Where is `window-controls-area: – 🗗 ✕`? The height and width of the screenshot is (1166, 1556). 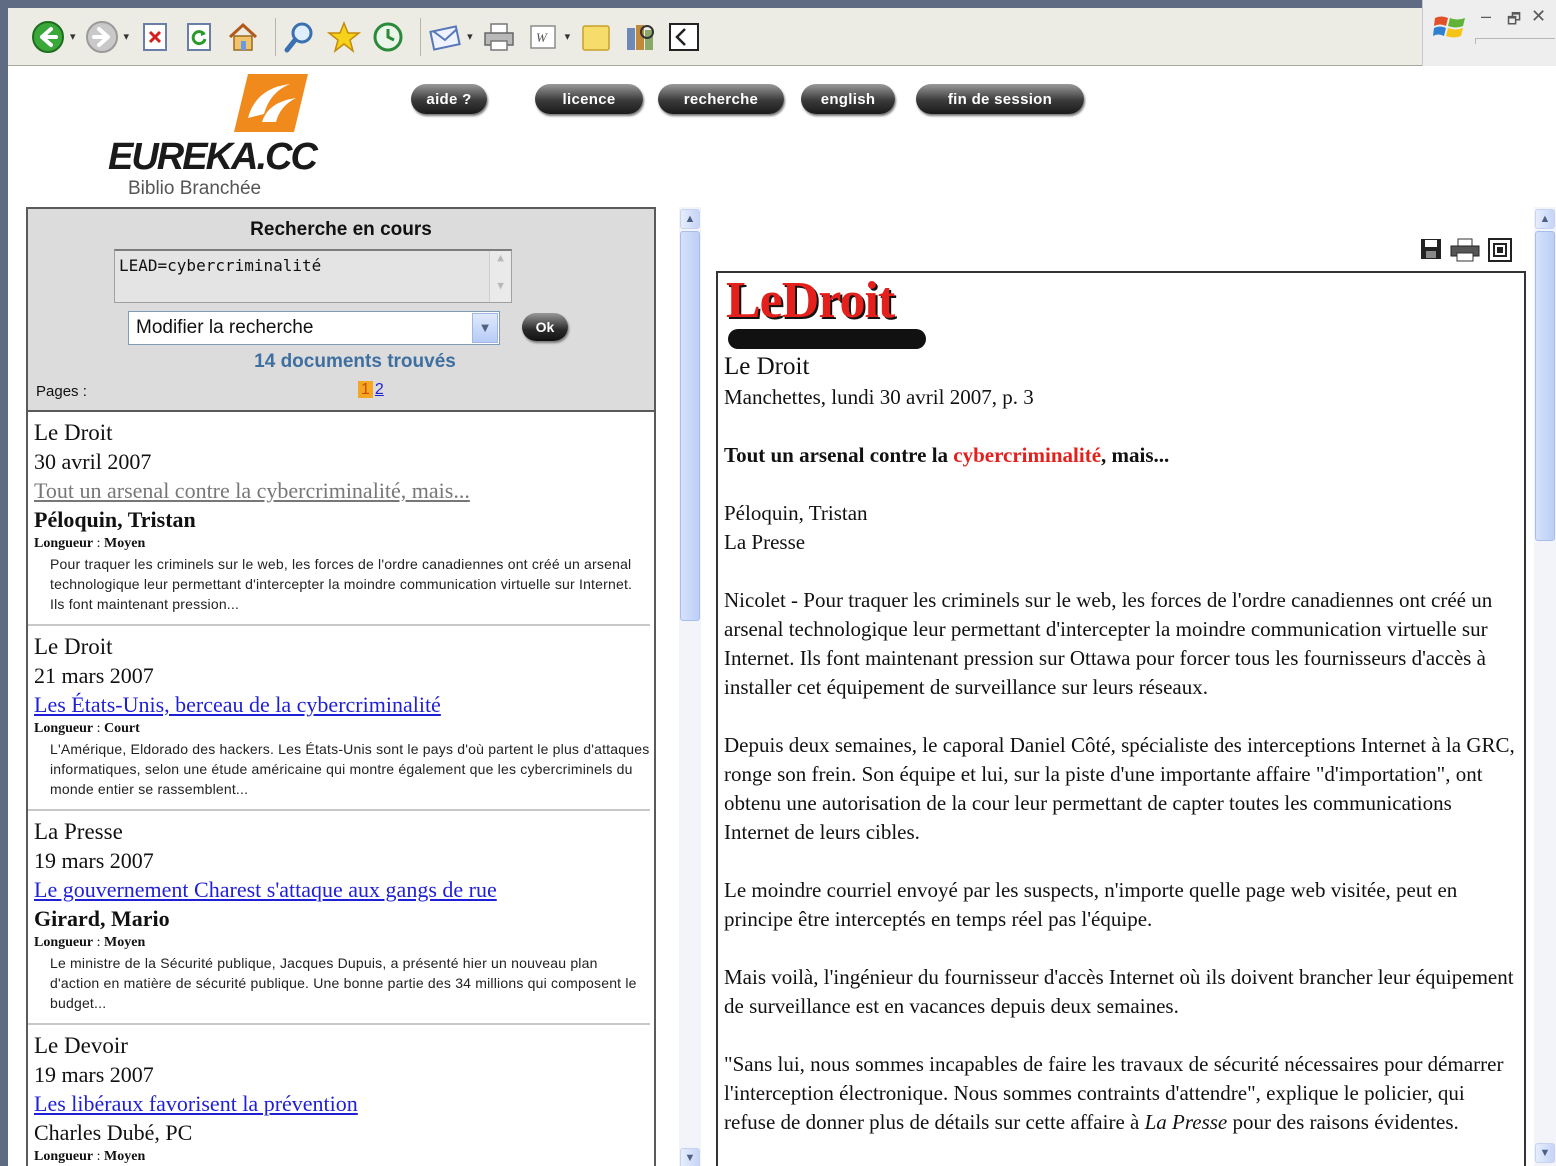
window-controls-area: – 🗗 ✕ is located at coordinates (1489, 33).